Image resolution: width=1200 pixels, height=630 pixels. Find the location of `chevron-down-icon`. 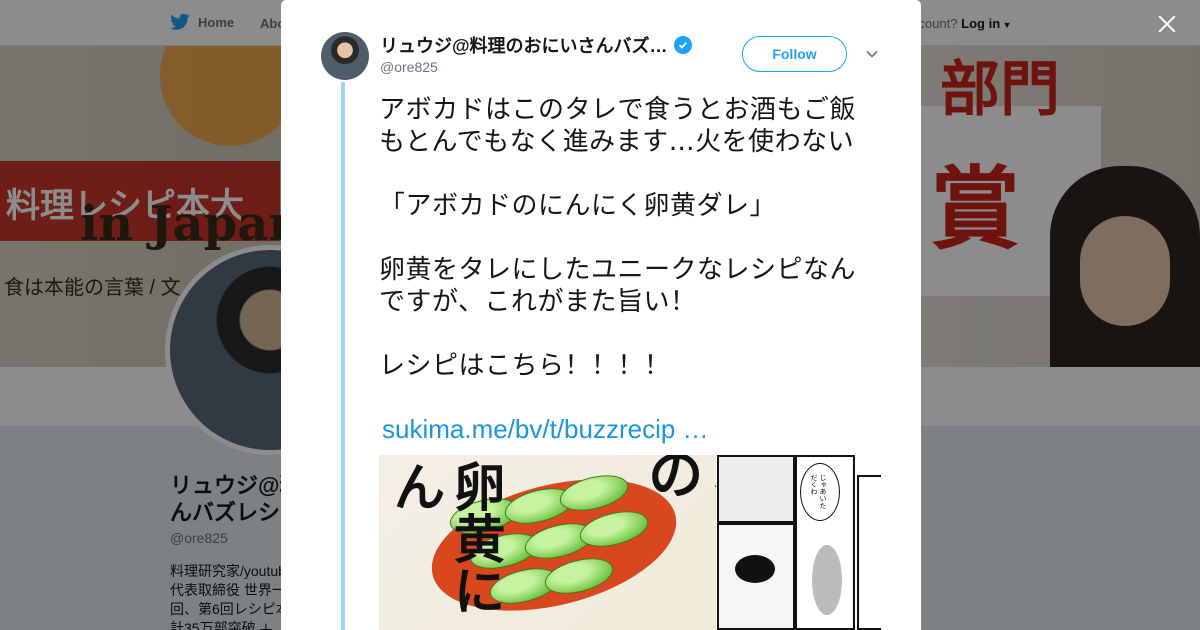

chevron-down-icon is located at coordinates (872, 54).